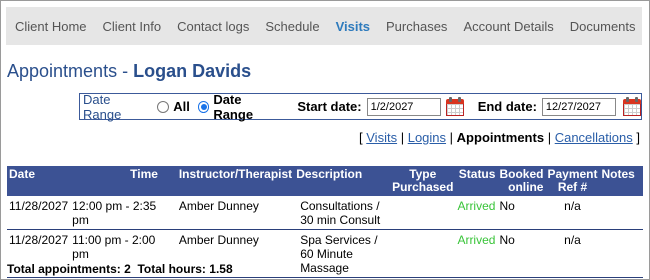  I want to click on link-cancellations: Cancellations, so click(594, 137).